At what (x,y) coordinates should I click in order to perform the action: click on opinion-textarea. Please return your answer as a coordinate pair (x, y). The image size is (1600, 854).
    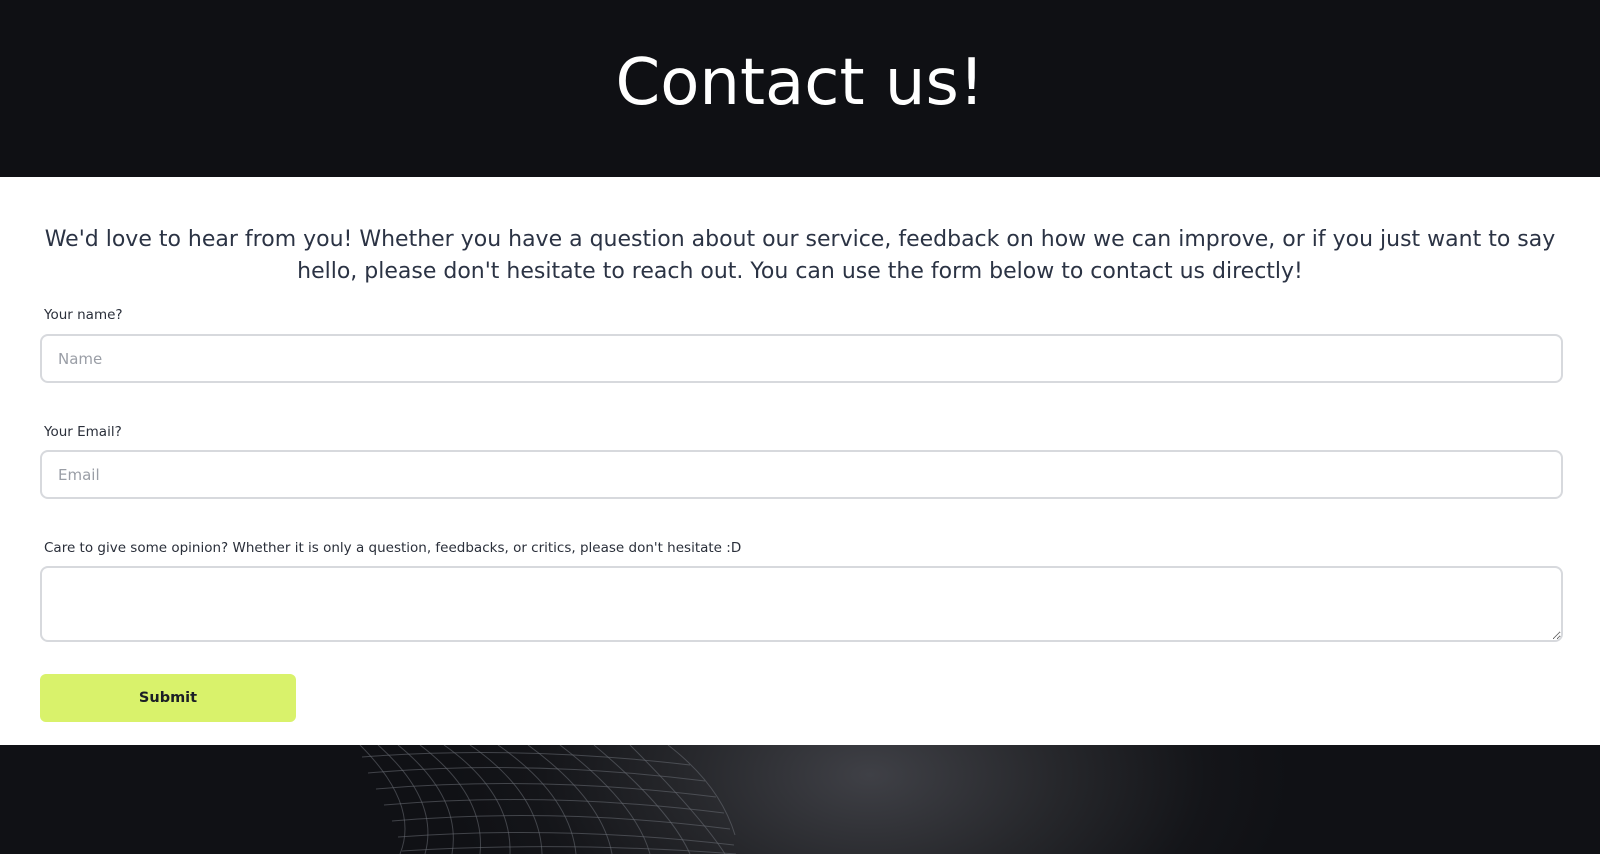
    Looking at the image, I should click on (801, 604).